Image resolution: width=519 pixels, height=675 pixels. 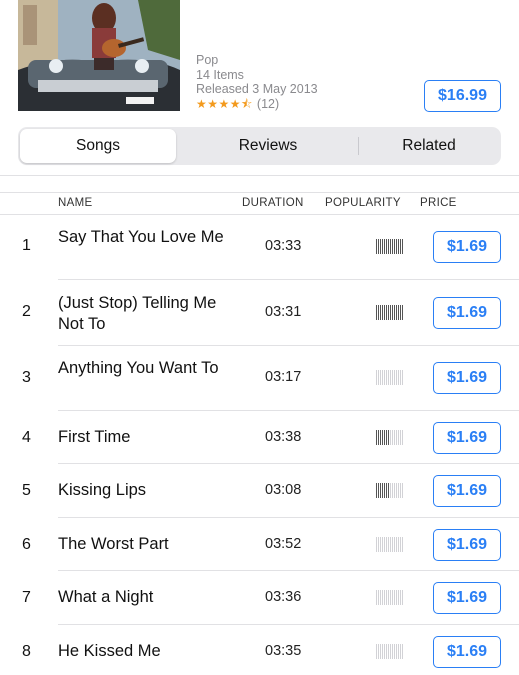 What do you see at coordinates (26, 377) in the screenshot?
I see `track-number: 3` at bounding box center [26, 377].